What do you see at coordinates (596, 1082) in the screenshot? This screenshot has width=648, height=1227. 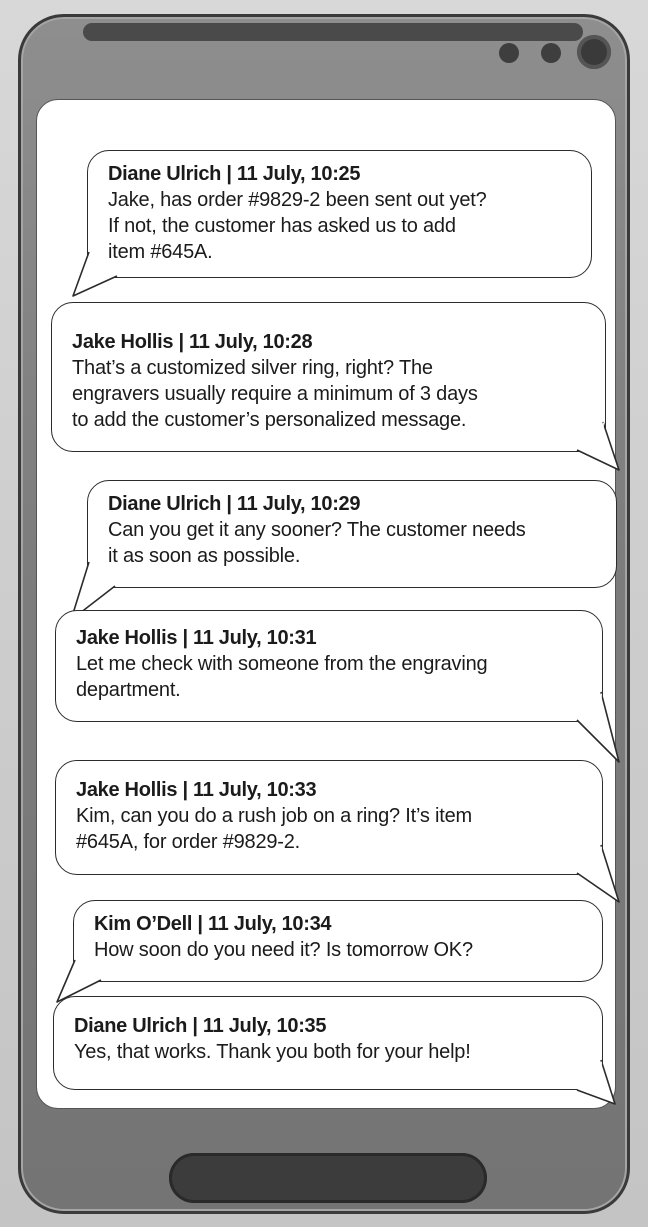 I see `bubble-tail-icon` at bounding box center [596, 1082].